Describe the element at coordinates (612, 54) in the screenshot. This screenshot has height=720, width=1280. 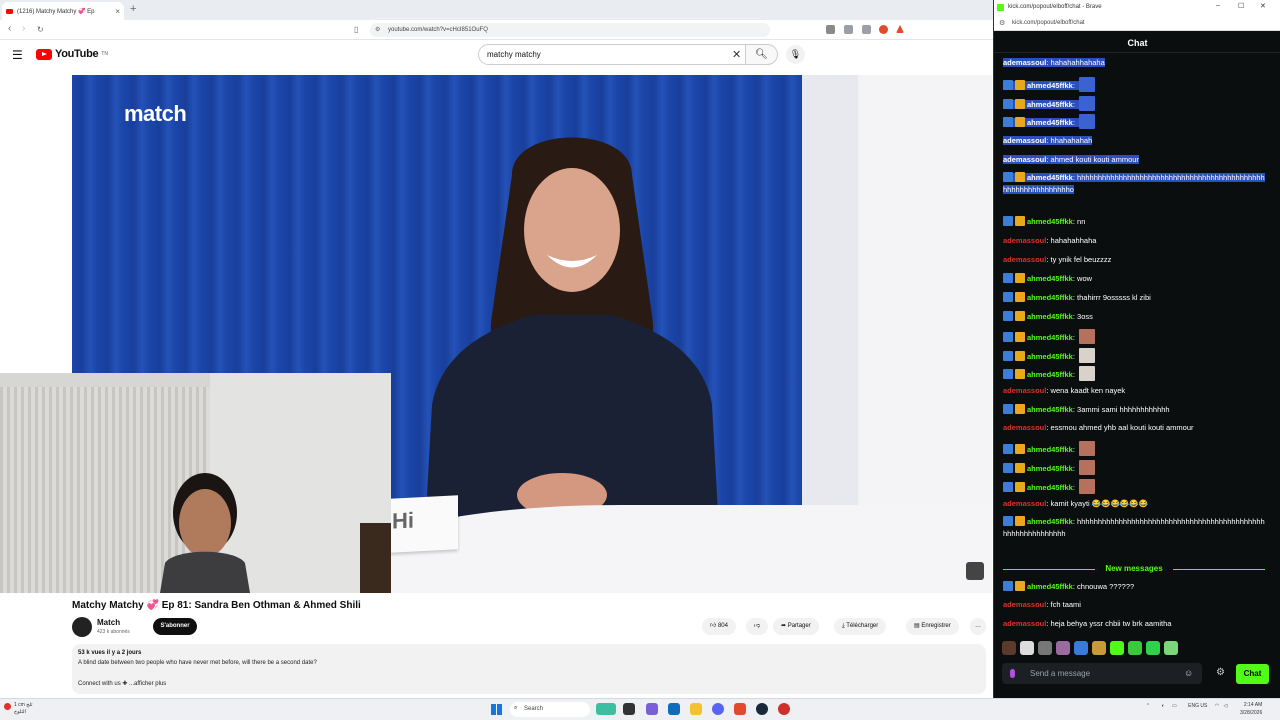
I see `search-input: matchy matchy` at that location.